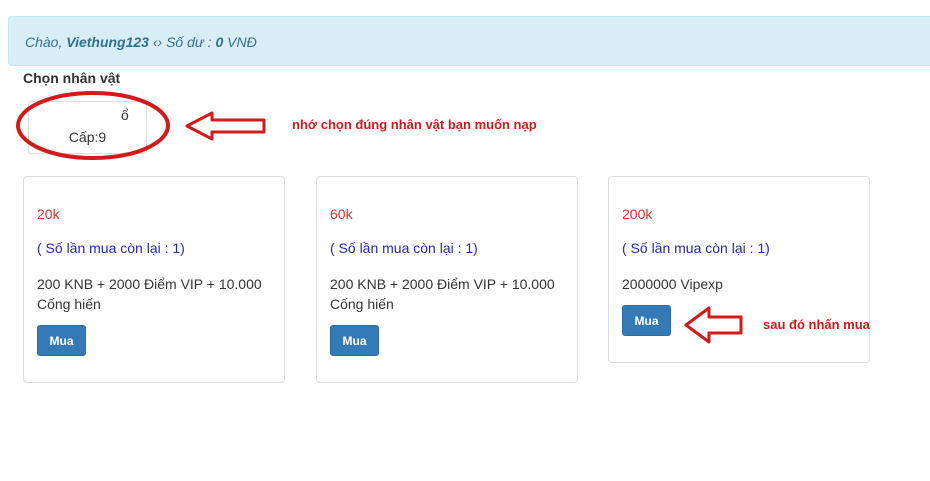 The height and width of the screenshot is (481, 930). What do you see at coordinates (637, 214) in the screenshot?
I see `package-price: 200k` at bounding box center [637, 214].